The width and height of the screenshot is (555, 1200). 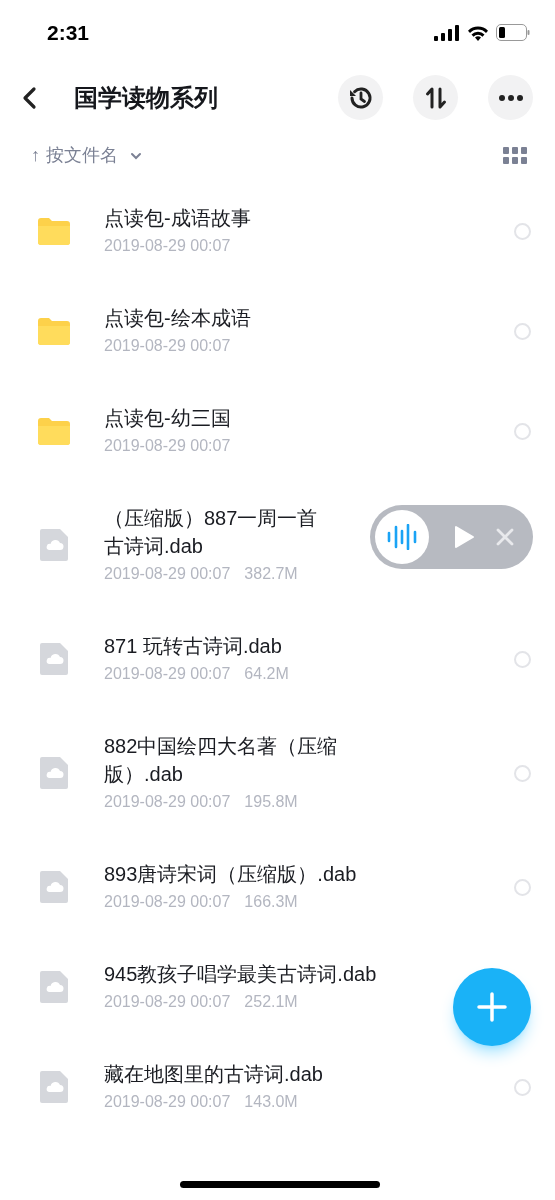 I want to click on plus-icon, so click(x=492, y=1007).